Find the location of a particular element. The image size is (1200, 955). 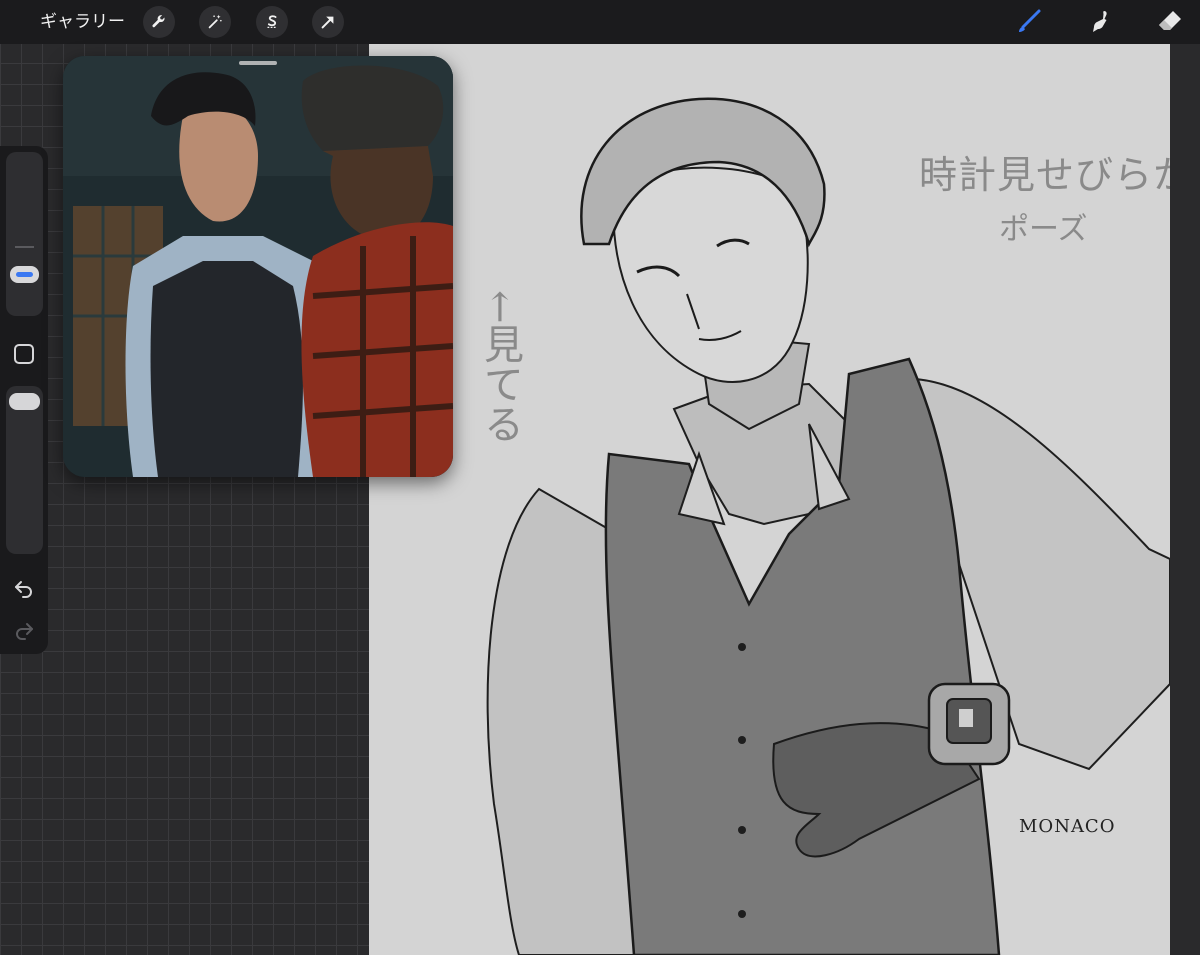

eraser-icon is located at coordinates (1170, 20).